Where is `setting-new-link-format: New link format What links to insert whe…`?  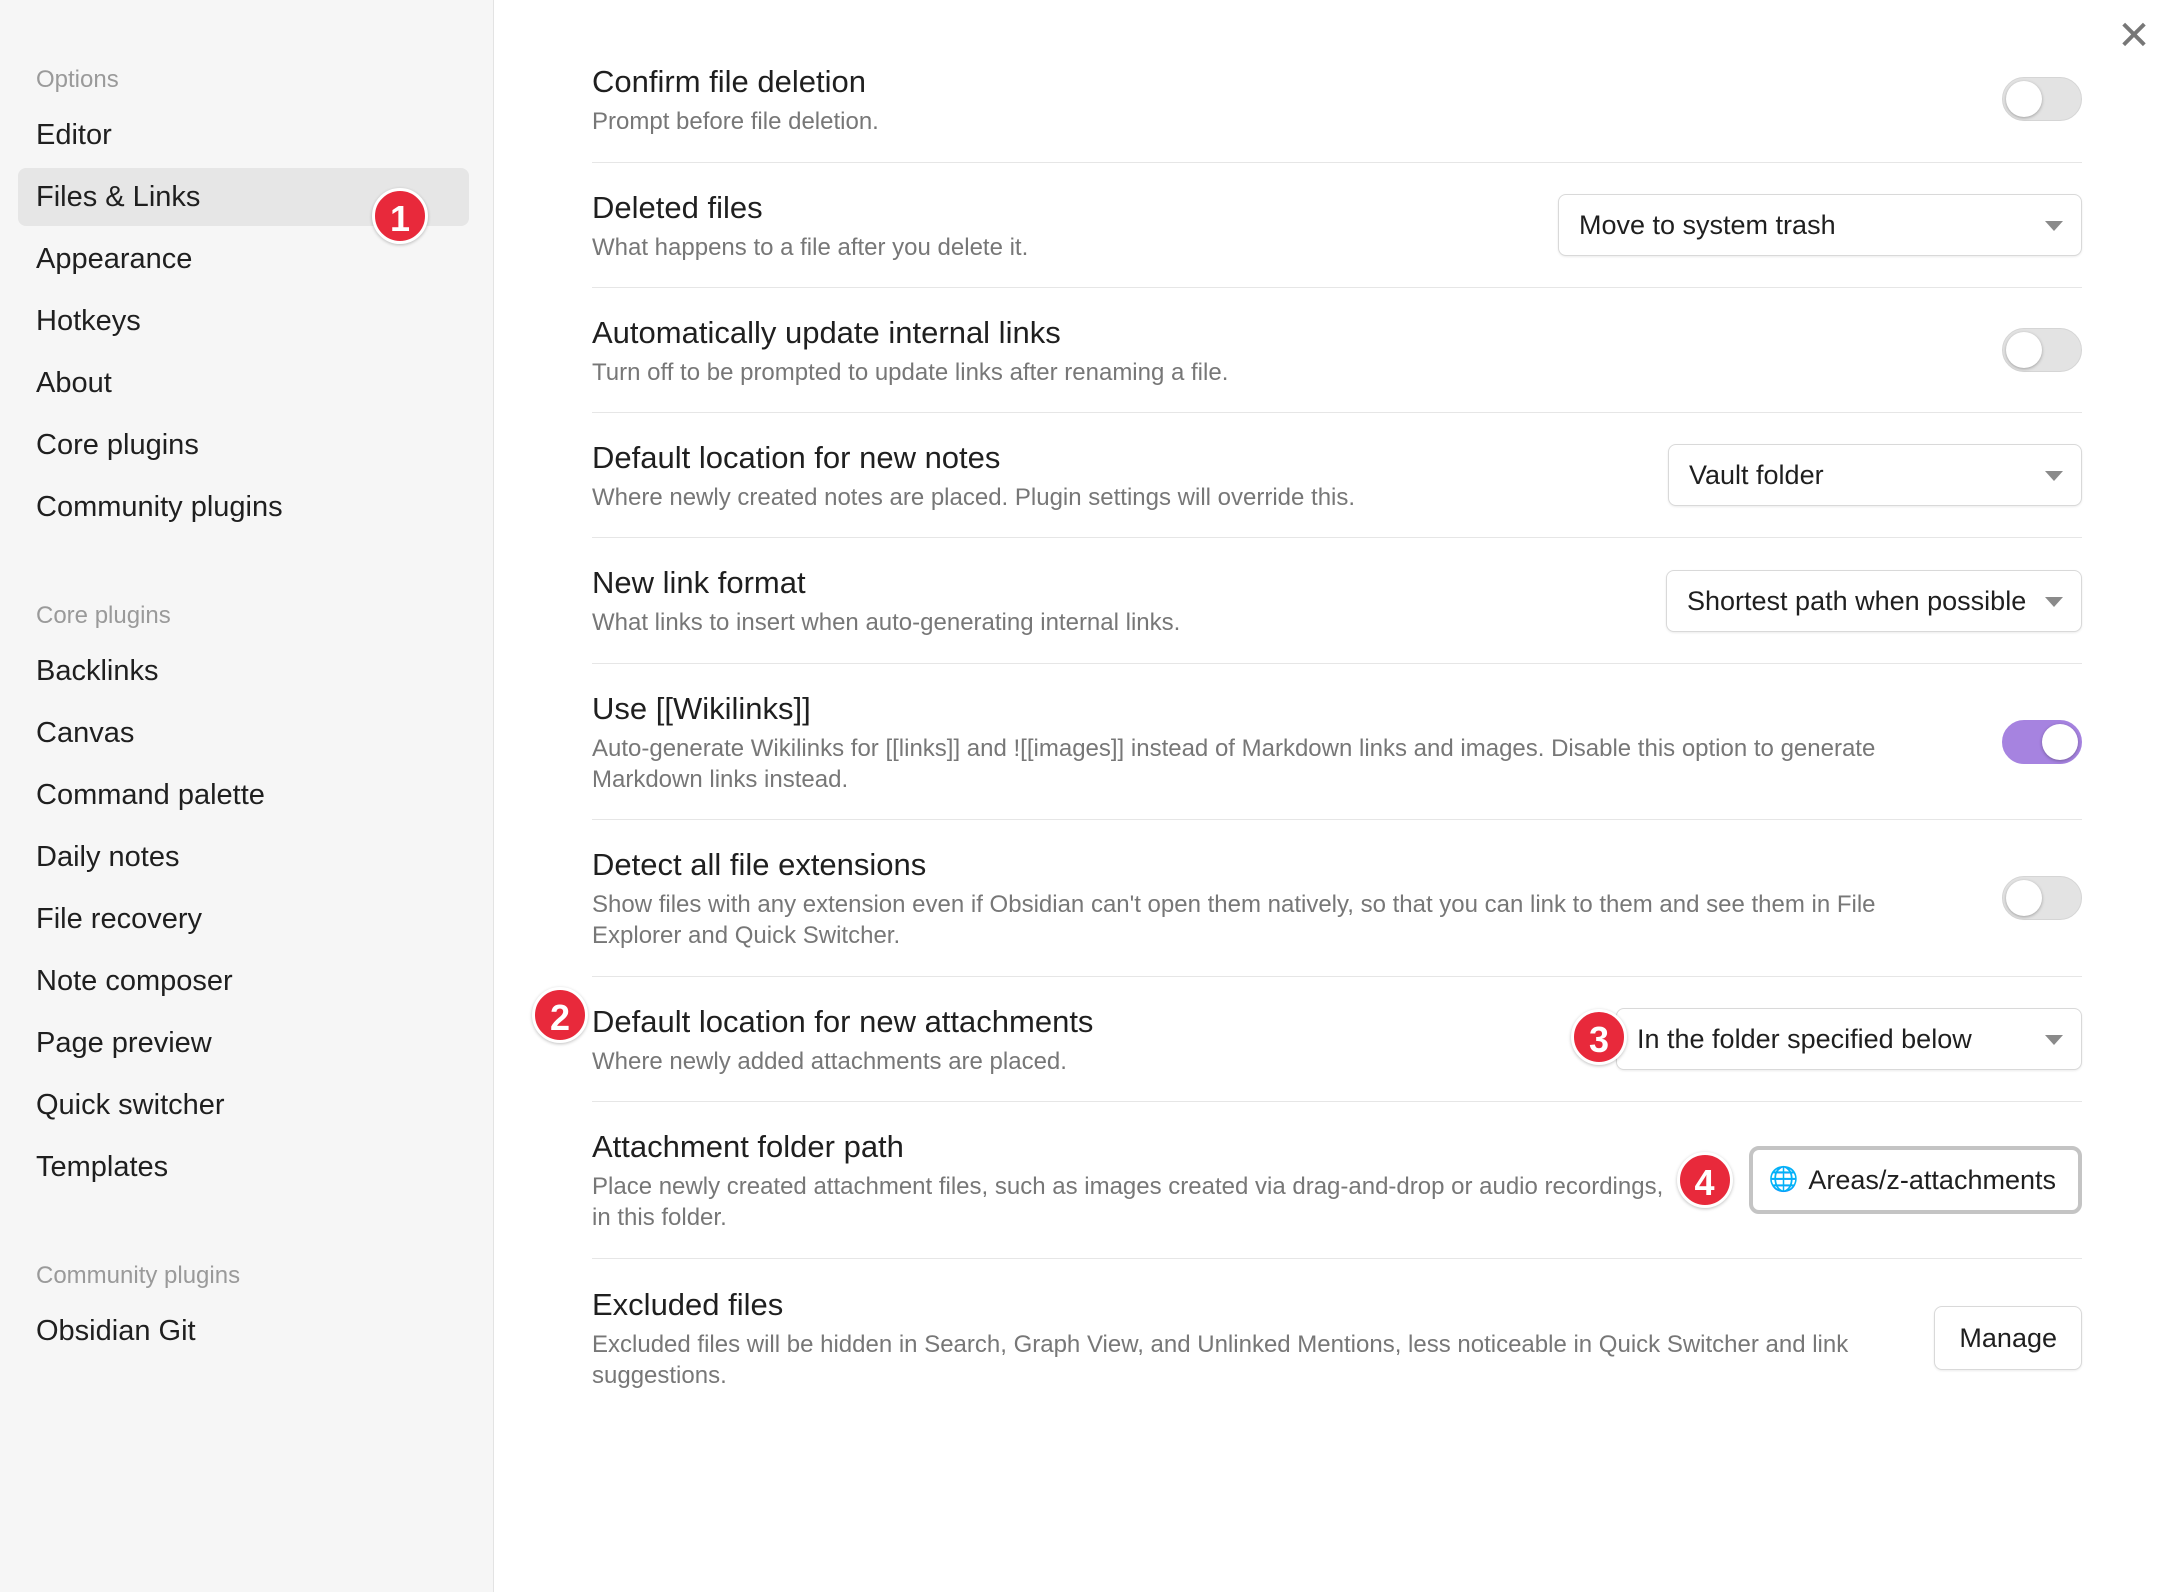 setting-new-link-format: New link format What links to insert whe… is located at coordinates (1337, 601).